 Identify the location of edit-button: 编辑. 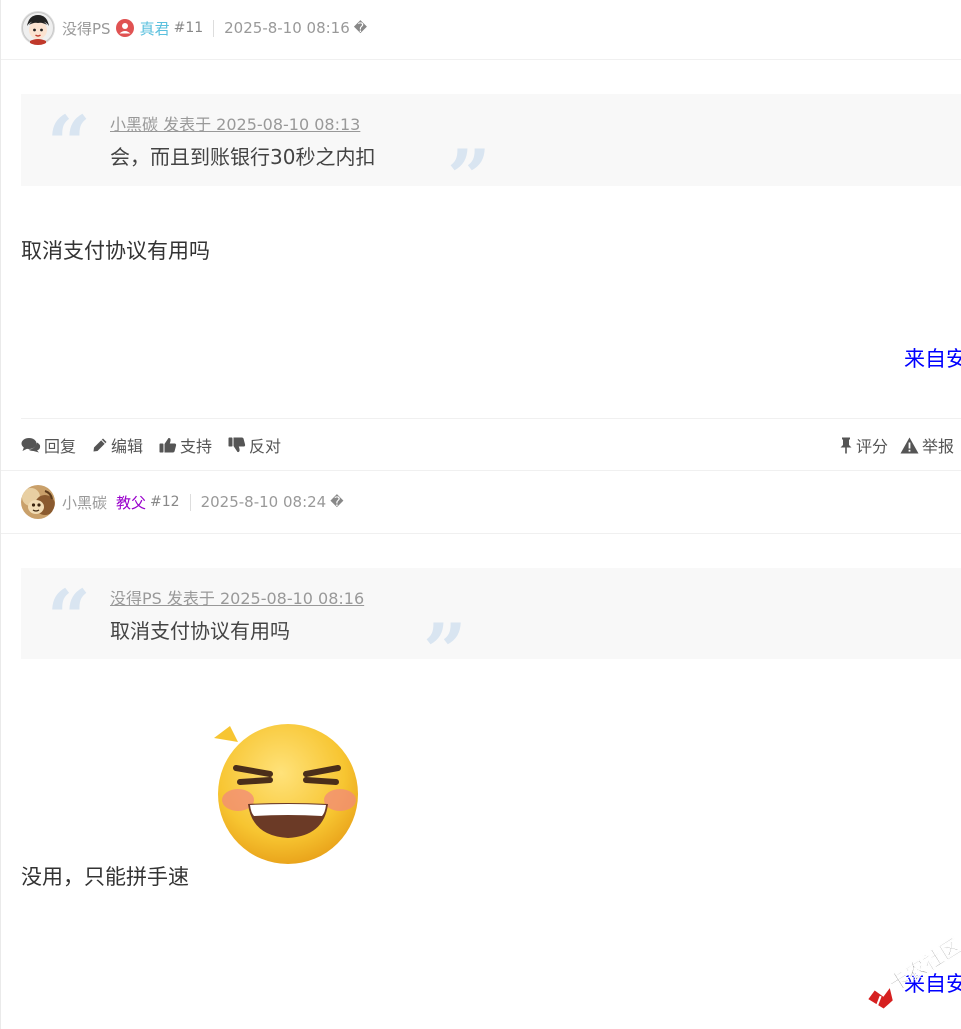
(117, 445).